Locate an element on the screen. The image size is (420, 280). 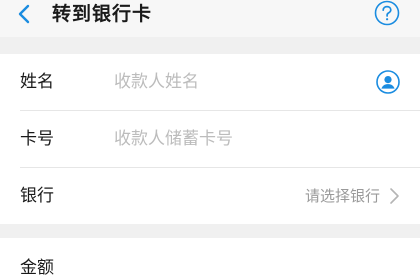
contact-button is located at coordinates (388, 82).